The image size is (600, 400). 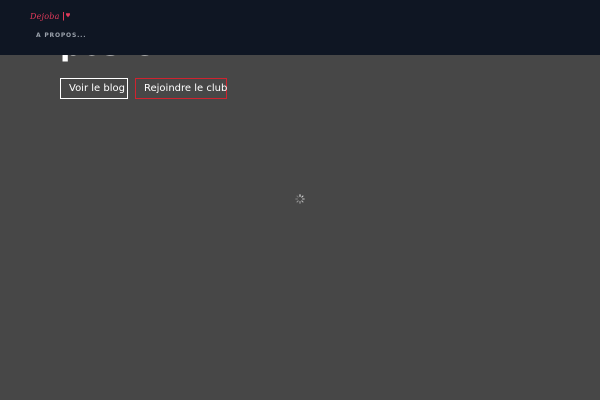 I want to click on join-club-button: Rejoindre le club, so click(x=181, y=88).